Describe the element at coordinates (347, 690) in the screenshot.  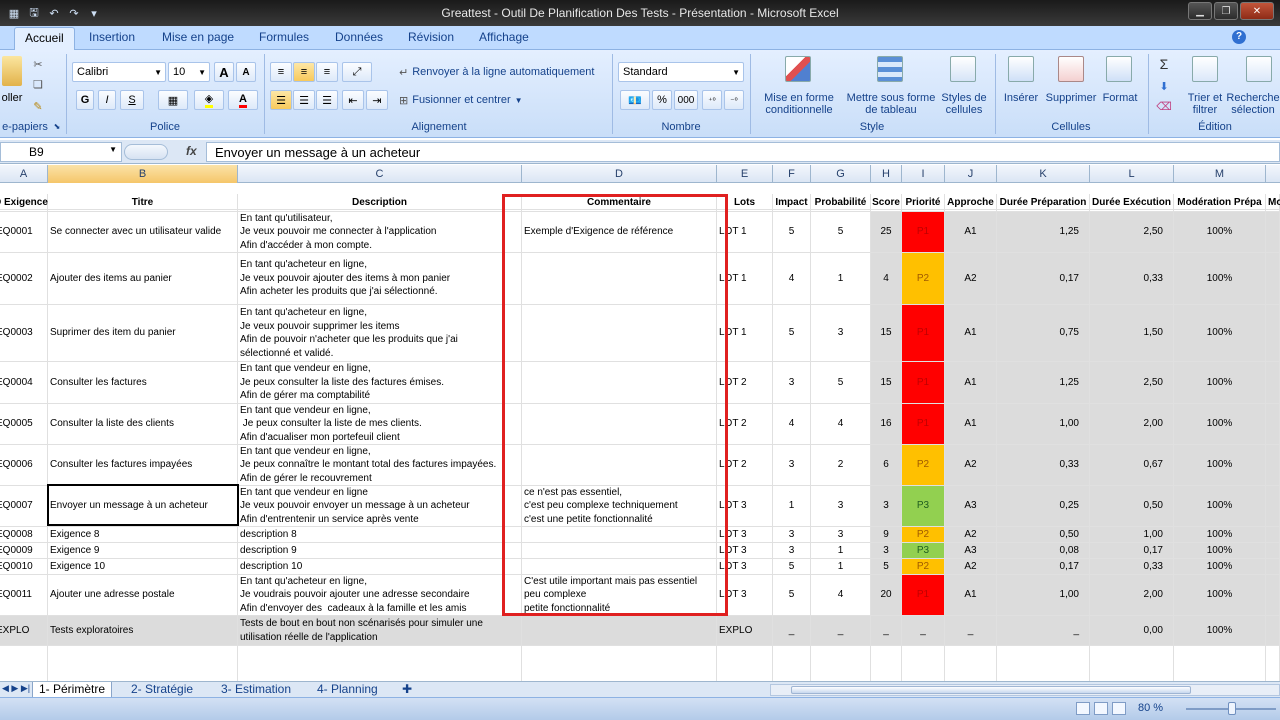
I see `sheet-tab-planning: 4- Planning` at that location.